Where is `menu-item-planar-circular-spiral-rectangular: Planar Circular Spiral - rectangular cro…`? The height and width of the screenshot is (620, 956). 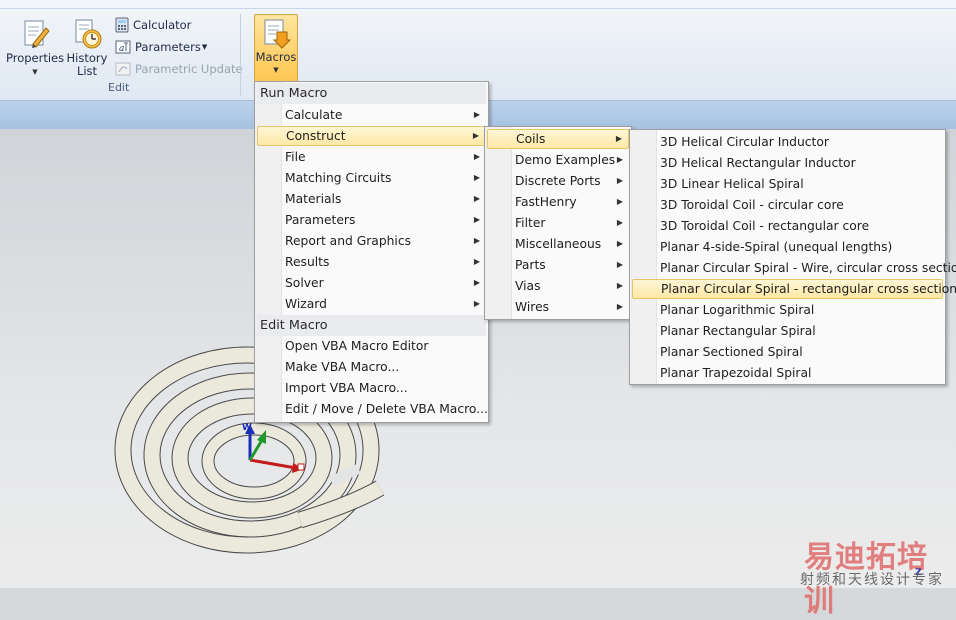 menu-item-planar-circular-spiral-rectangular: Planar Circular Spiral - rectangular cro… is located at coordinates (794, 289).